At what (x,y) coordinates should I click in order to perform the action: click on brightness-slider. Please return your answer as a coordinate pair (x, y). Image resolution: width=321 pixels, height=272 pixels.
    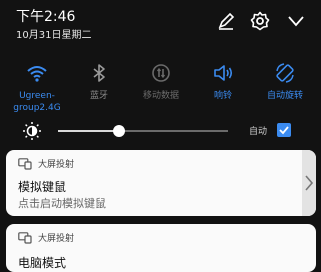
    Looking at the image, I should click on (143, 131).